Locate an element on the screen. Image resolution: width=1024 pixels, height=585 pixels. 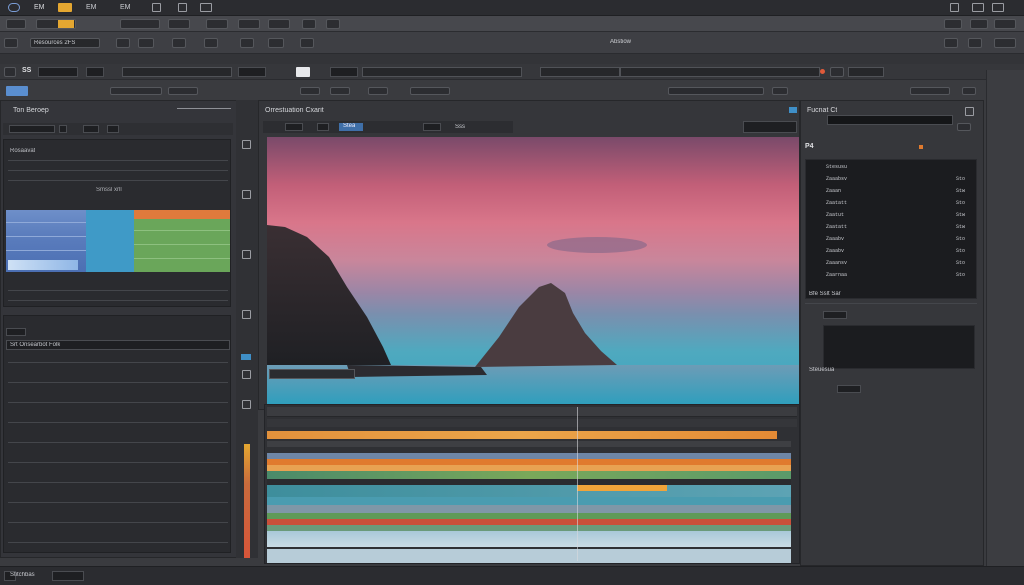
grid-icon is located at coordinates (156, 7).